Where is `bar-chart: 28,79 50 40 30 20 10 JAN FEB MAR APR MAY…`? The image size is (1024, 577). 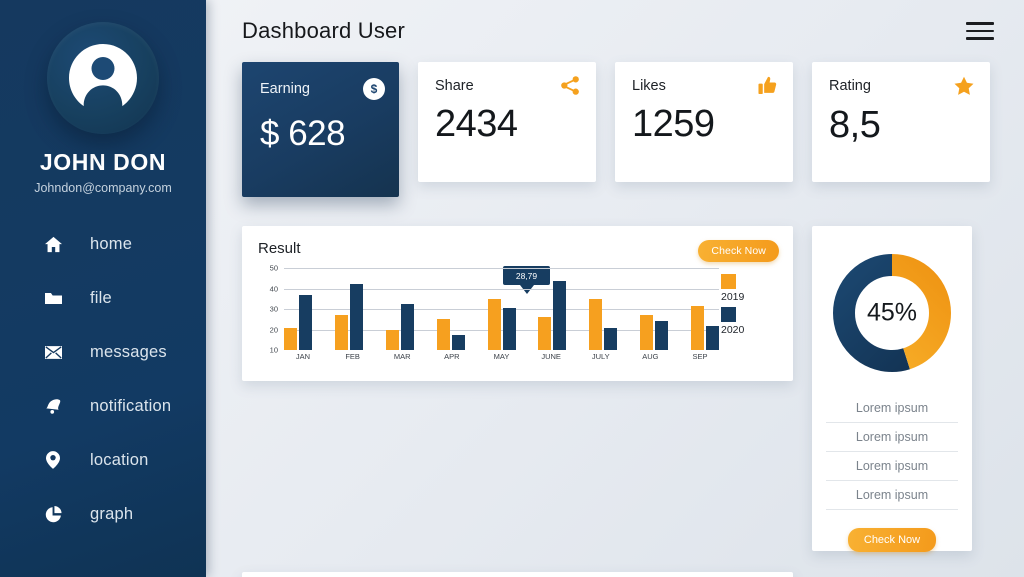 bar-chart: 28,79 50 40 30 20 10 JAN FEB MAR APR MAY… is located at coordinates (518, 316).